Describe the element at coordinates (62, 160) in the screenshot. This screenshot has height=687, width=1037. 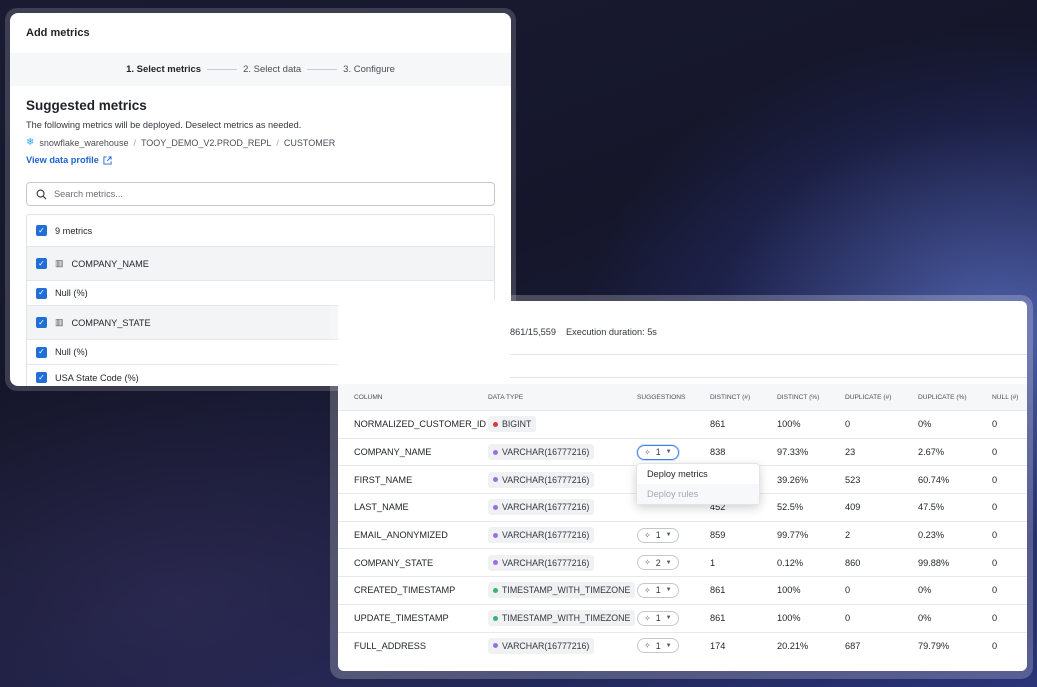
I see `view-data-profile-label: View data profile` at that location.